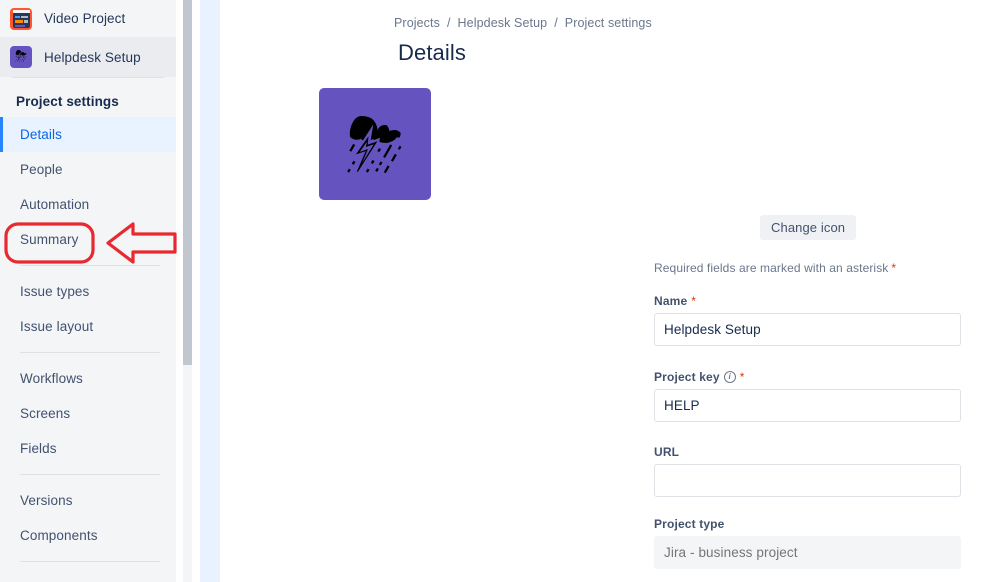 The height and width of the screenshot is (582, 999). I want to click on sidebar-item-label: People, so click(41, 169).